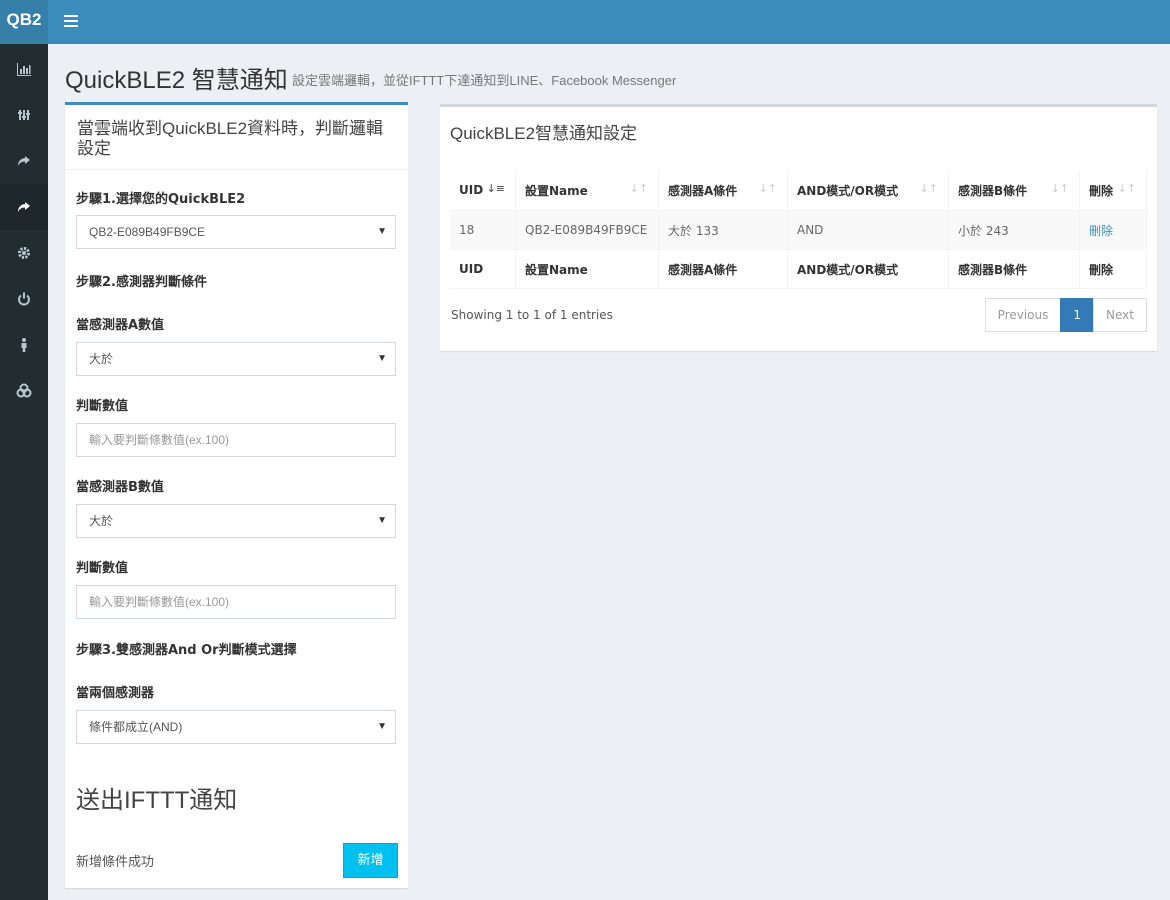 Image resolution: width=1170 pixels, height=900 pixels. I want to click on form-title: 當雲端收到QuickBLE2資料時，判斷邏輯設定, so click(236, 137).